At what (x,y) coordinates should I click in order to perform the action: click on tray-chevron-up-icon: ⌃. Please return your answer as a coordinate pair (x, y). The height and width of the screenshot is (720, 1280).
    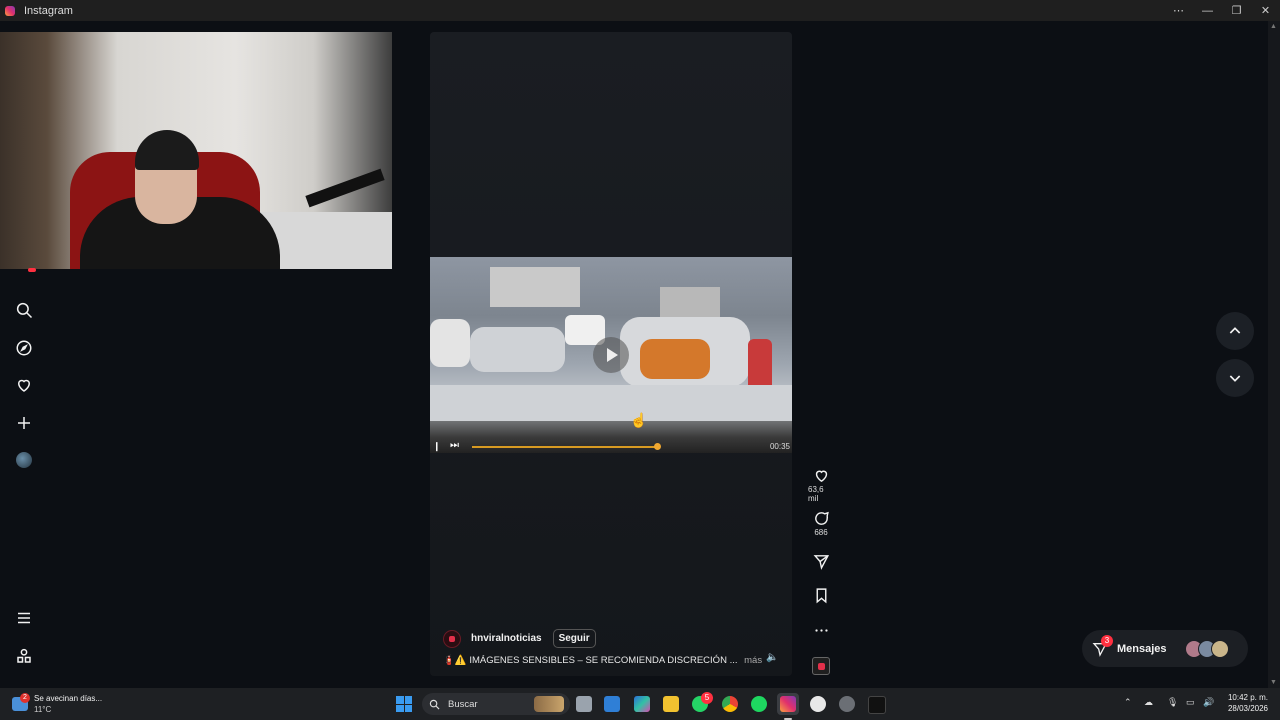
    Looking at the image, I should click on (1128, 702).